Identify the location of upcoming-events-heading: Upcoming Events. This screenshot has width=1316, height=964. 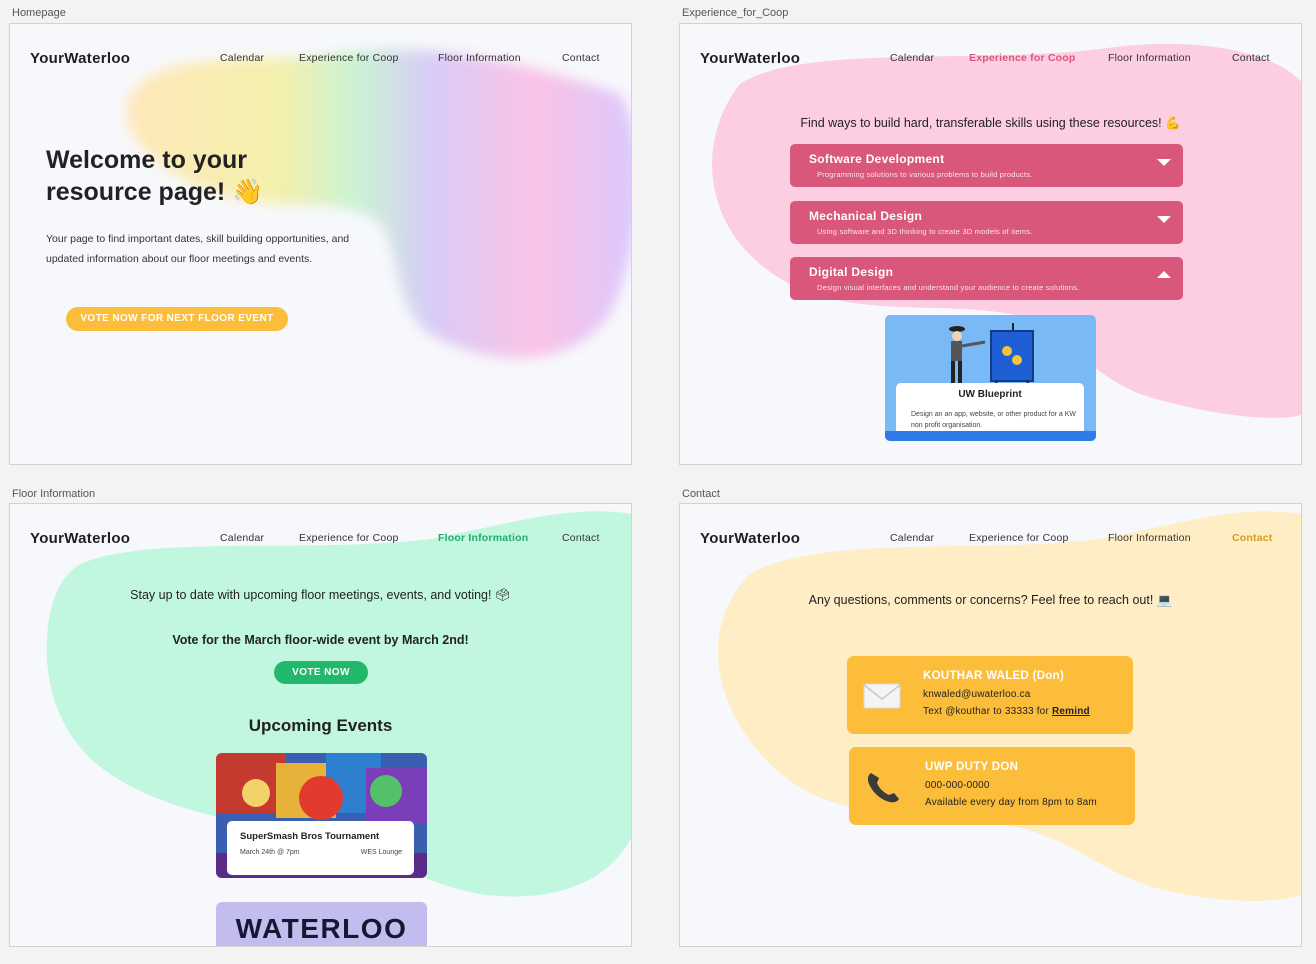
(320, 725).